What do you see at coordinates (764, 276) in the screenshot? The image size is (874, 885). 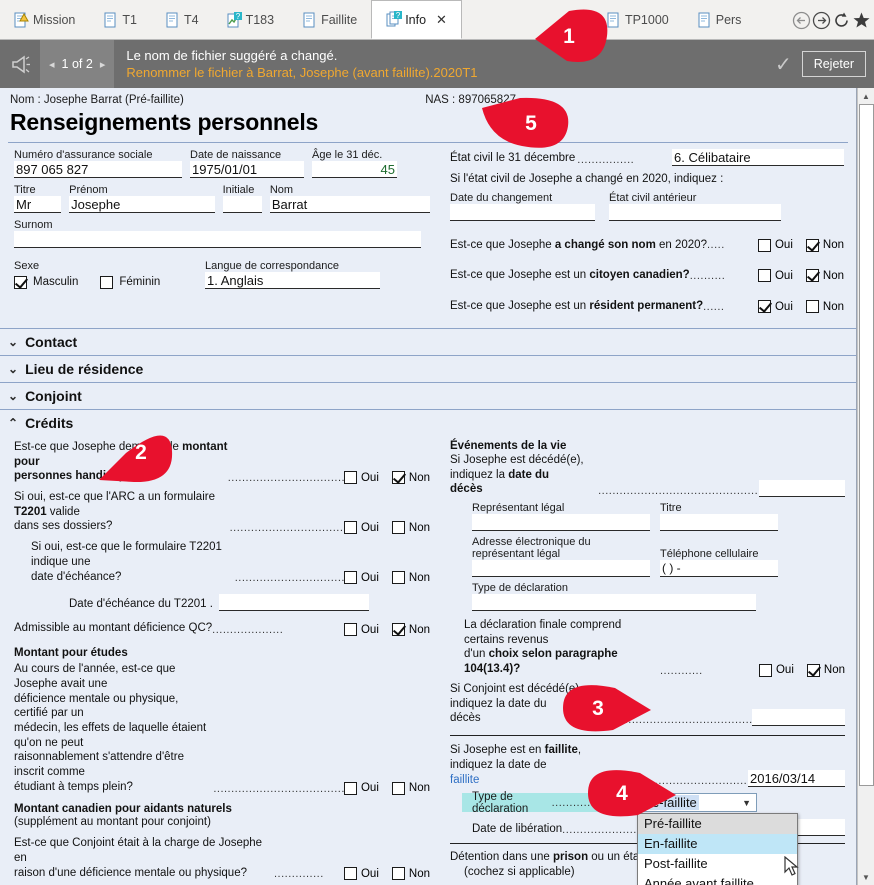 I see `citizen-yes-checkbox` at bounding box center [764, 276].